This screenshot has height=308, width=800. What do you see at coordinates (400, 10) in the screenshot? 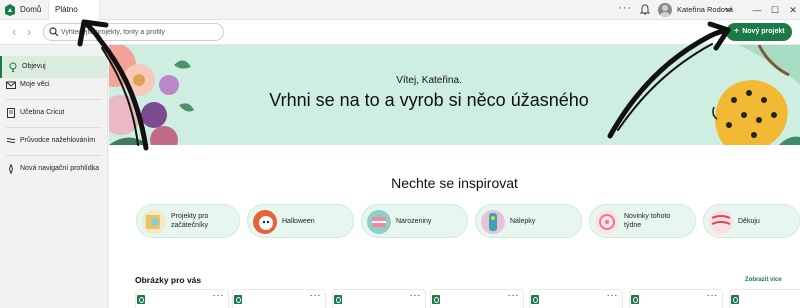
I see `title-bar: Domů Plátno ··· Kateřina Rodová — ☐ ✕` at bounding box center [400, 10].